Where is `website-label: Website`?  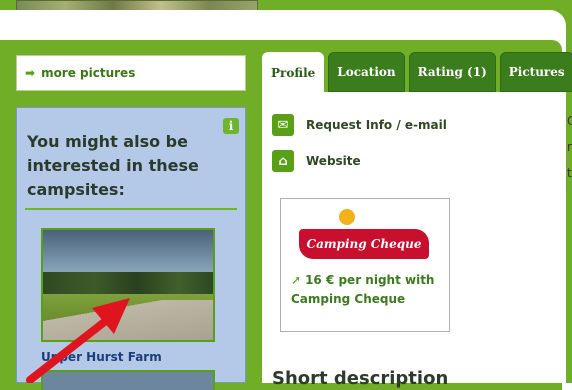
website-label: Website is located at coordinates (333, 161).